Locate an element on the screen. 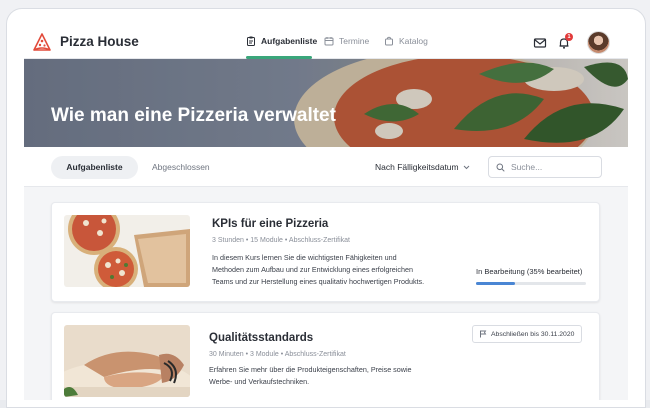  bag-icon is located at coordinates (389, 41).